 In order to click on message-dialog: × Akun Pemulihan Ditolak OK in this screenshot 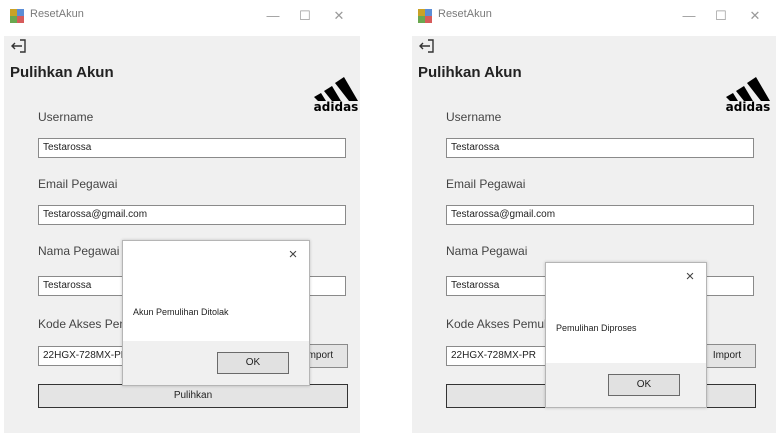, I will do `click(216, 313)`.